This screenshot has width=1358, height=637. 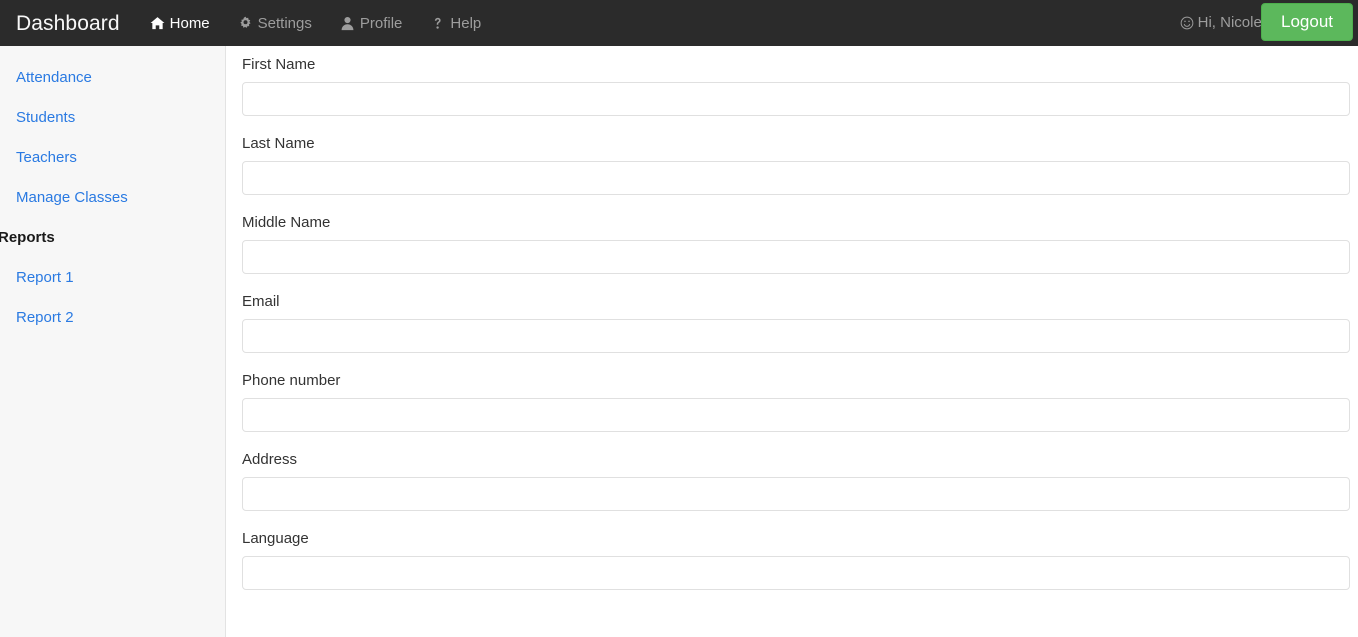 What do you see at coordinates (245, 23) in the screenshot?
I see `gear-icon` at bounding box center [245, 23].